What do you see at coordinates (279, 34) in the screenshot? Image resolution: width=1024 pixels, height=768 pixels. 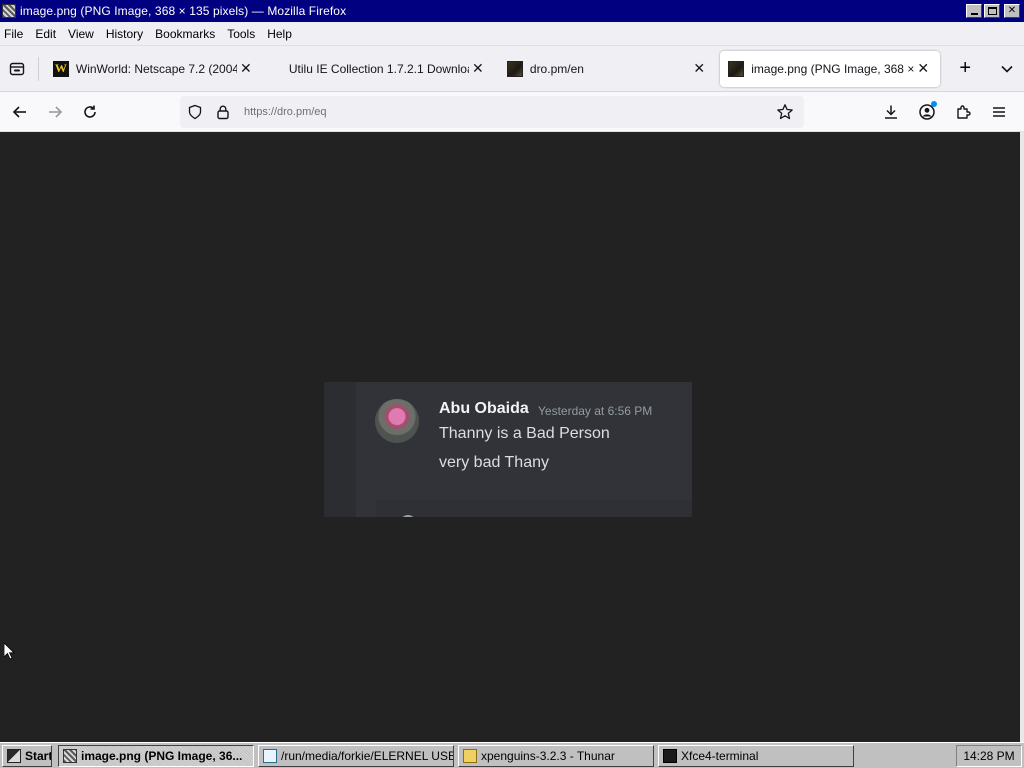 I see `menu-help: Help` at bounding box center [279, 34].